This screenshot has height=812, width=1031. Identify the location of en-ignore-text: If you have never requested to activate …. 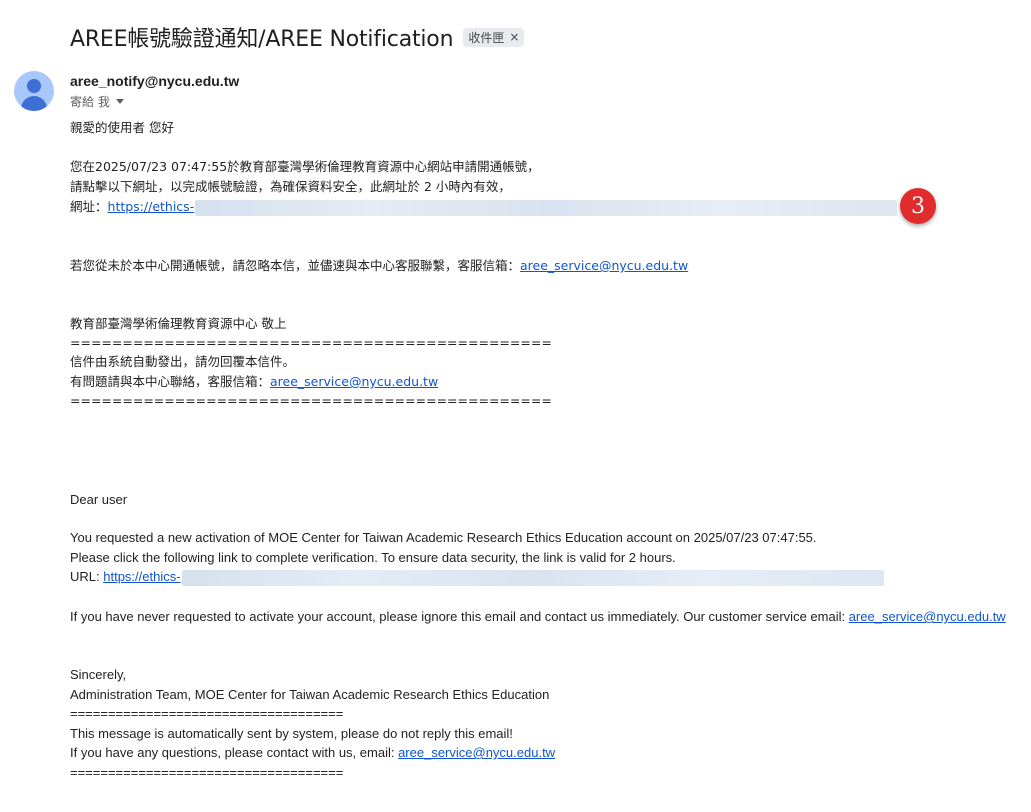
(459, 616).